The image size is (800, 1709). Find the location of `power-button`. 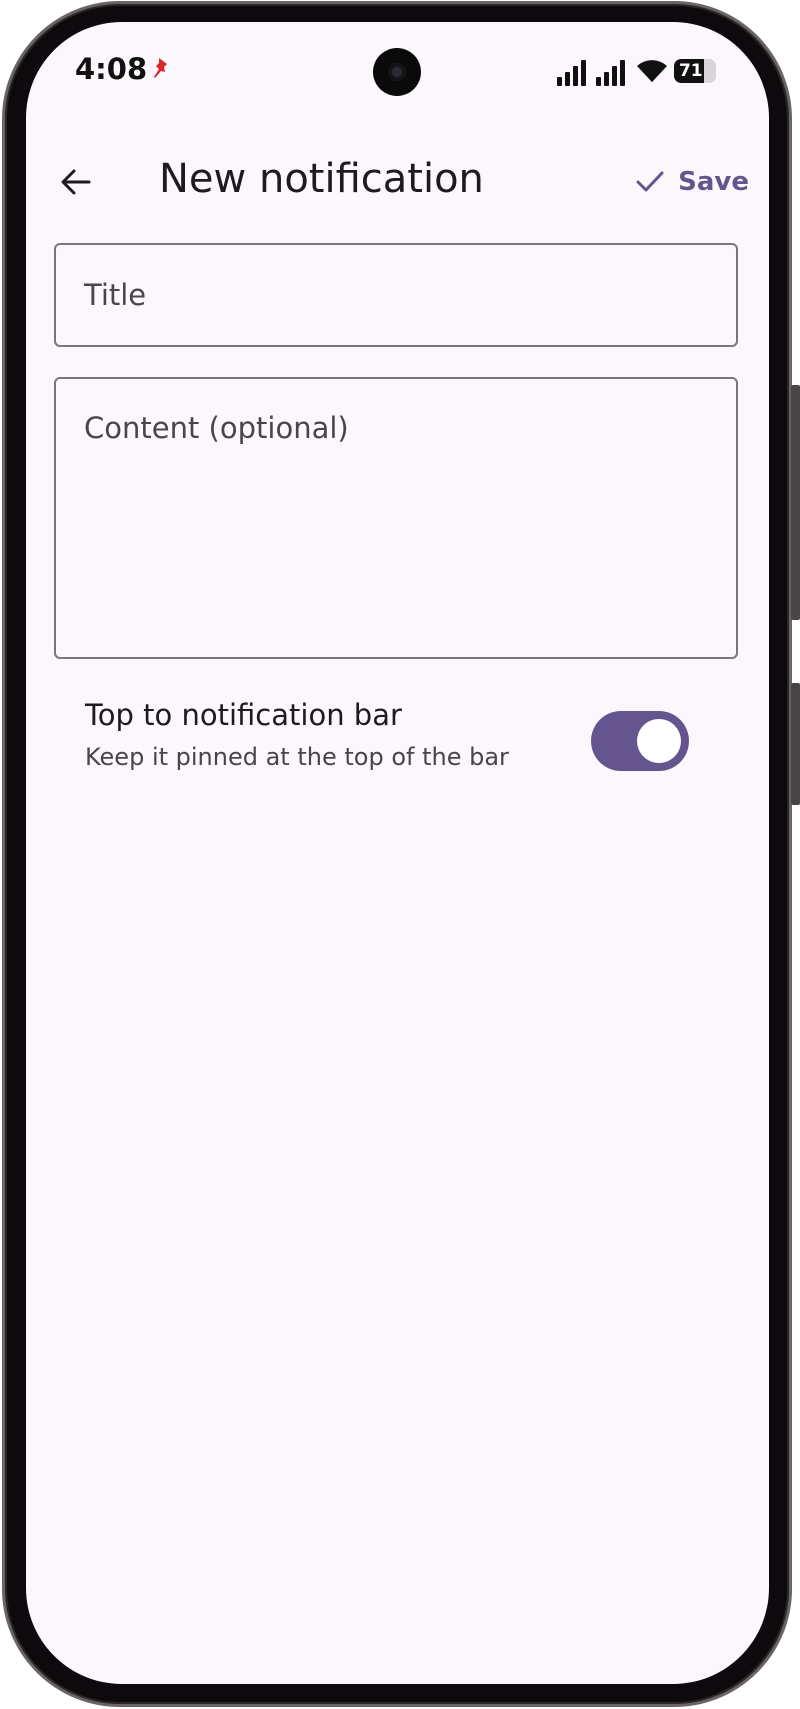

power-button is located at coordinates (795, 744).